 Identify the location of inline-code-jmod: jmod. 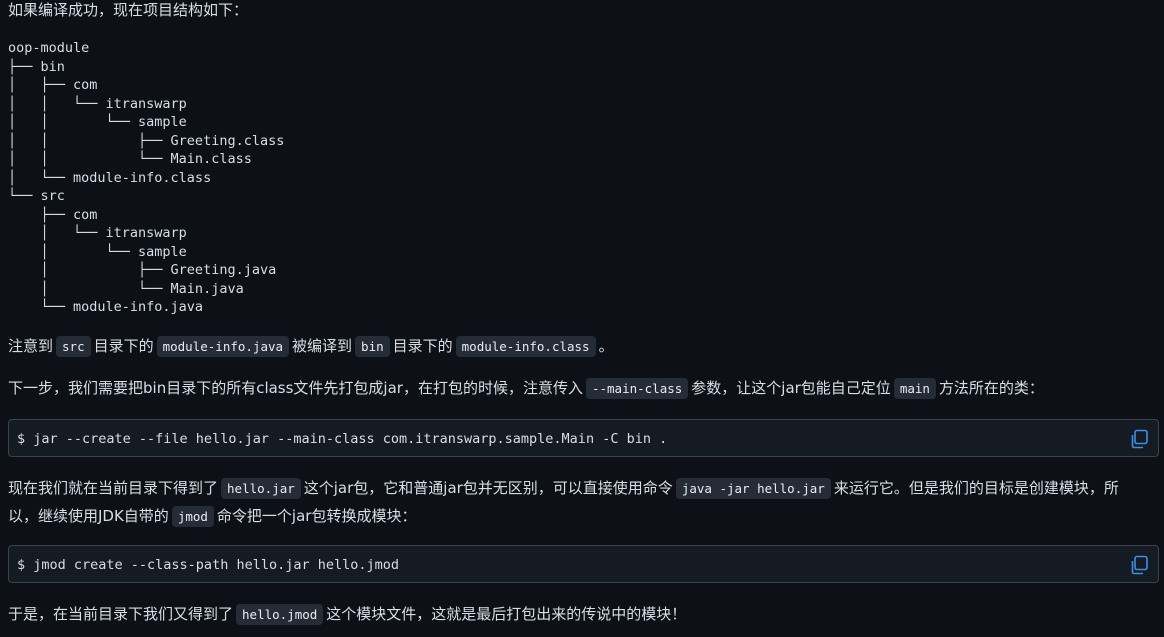
(192, 516).